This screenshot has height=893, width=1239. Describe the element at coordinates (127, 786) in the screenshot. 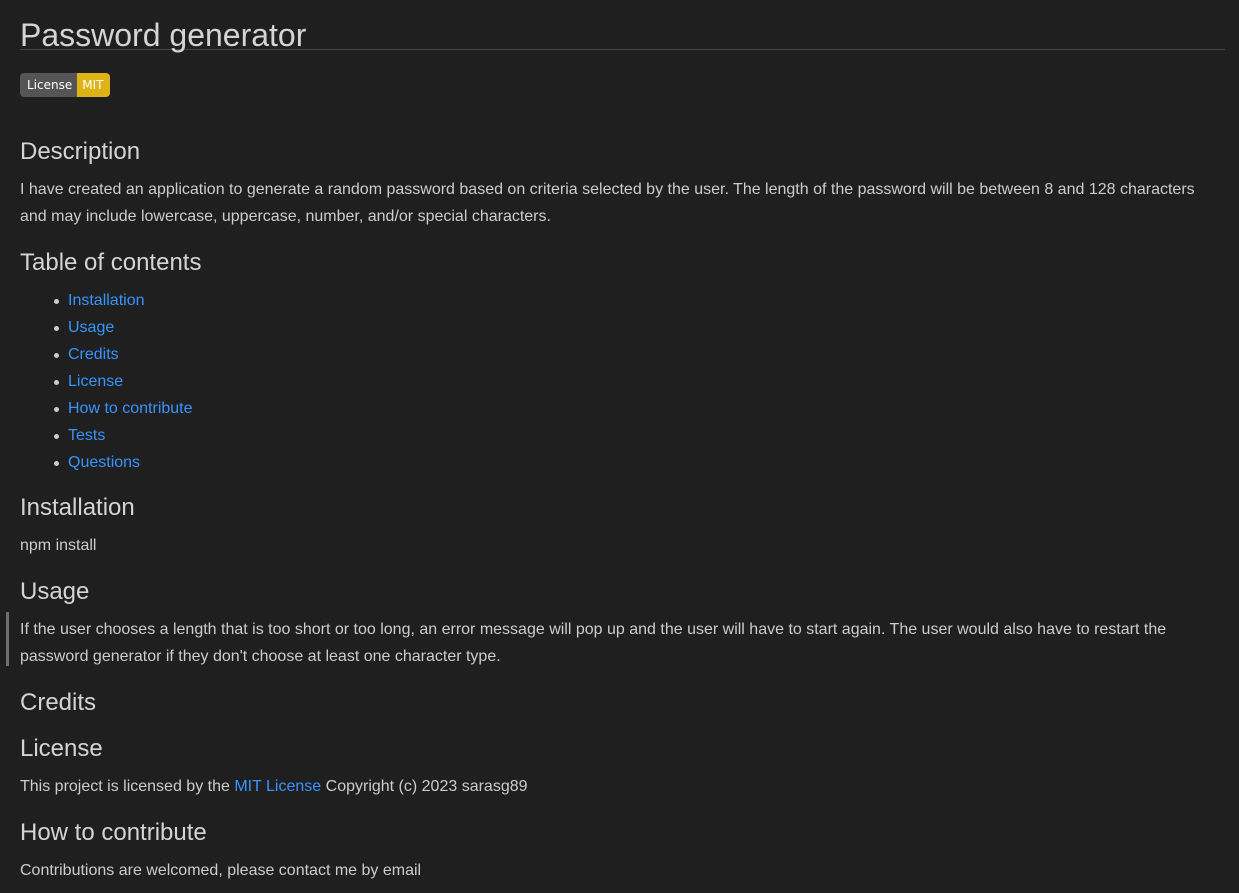

I see `license-text-before: This project is licensed by the` at that location.